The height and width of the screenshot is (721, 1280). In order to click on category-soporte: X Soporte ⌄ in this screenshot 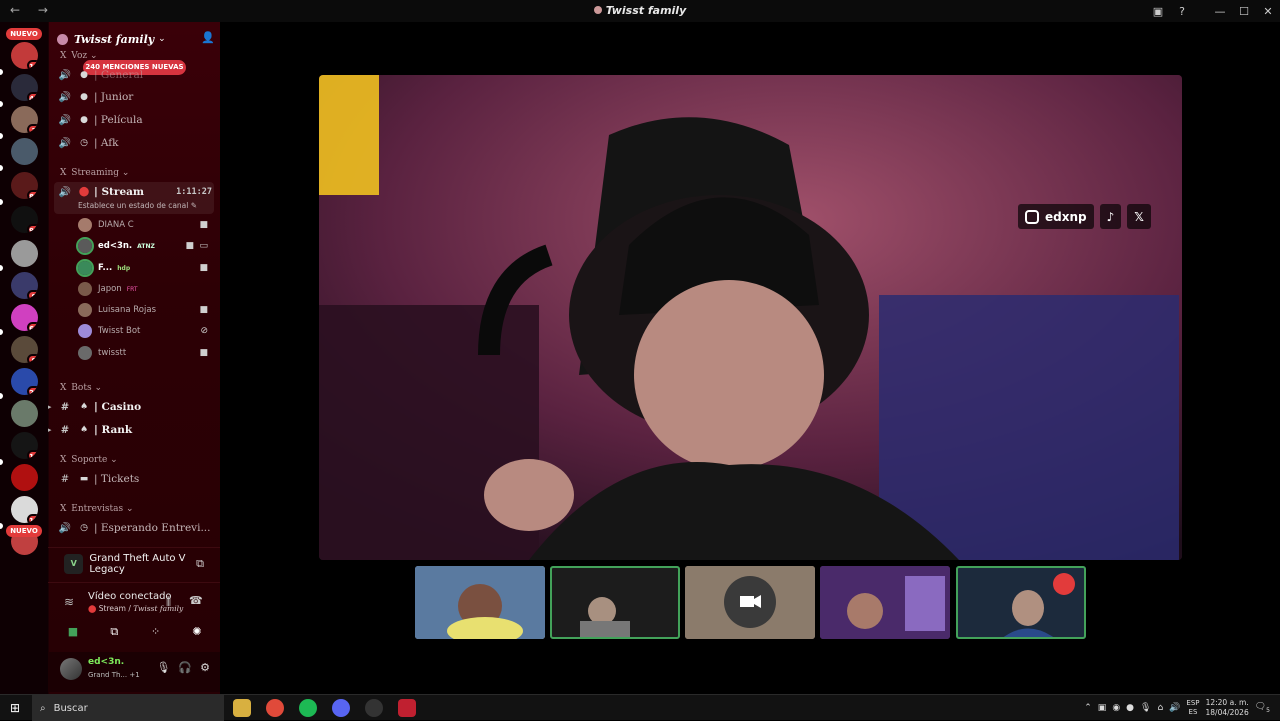, I will do `click(89, 460)`.